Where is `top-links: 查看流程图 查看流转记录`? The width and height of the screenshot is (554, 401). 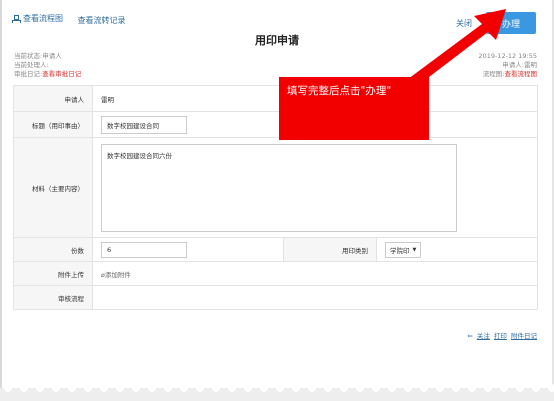
top-links: 查看流程图 查看流转记录 is located at coordinates (69, 19).